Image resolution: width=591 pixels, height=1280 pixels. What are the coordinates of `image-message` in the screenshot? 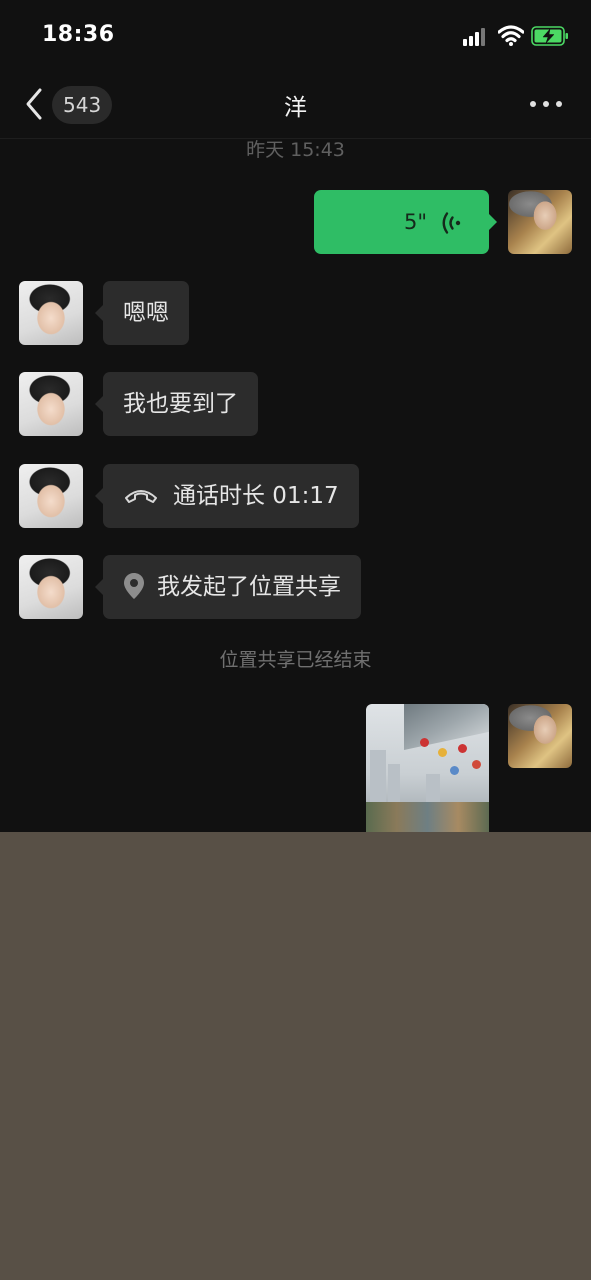 It's located at (427, 768).